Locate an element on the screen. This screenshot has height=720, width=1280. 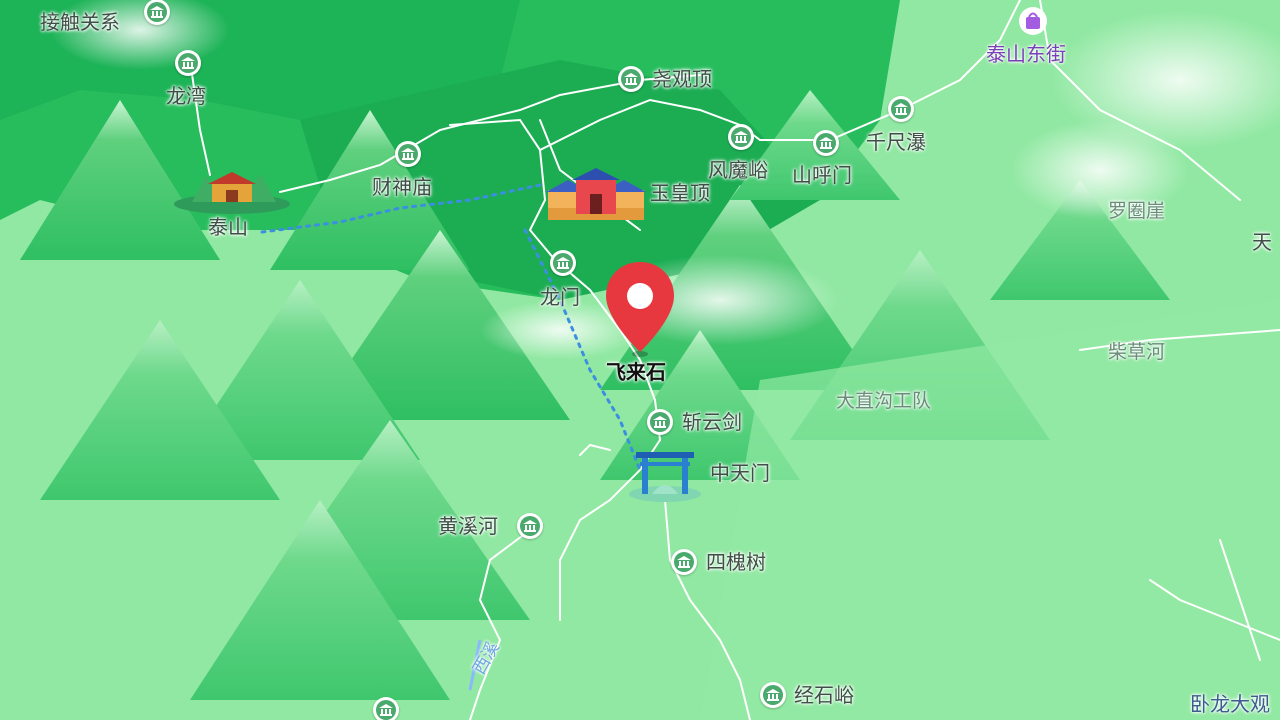
place-label-contact: 接触关系 is located at coordinates (80, 22).